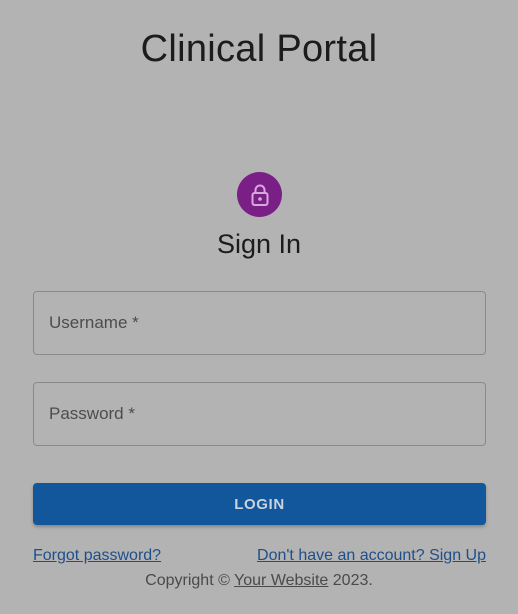  Describe the element at coordinates (92, 413) in the screenshot. I see `password-label: Password *` at that location.